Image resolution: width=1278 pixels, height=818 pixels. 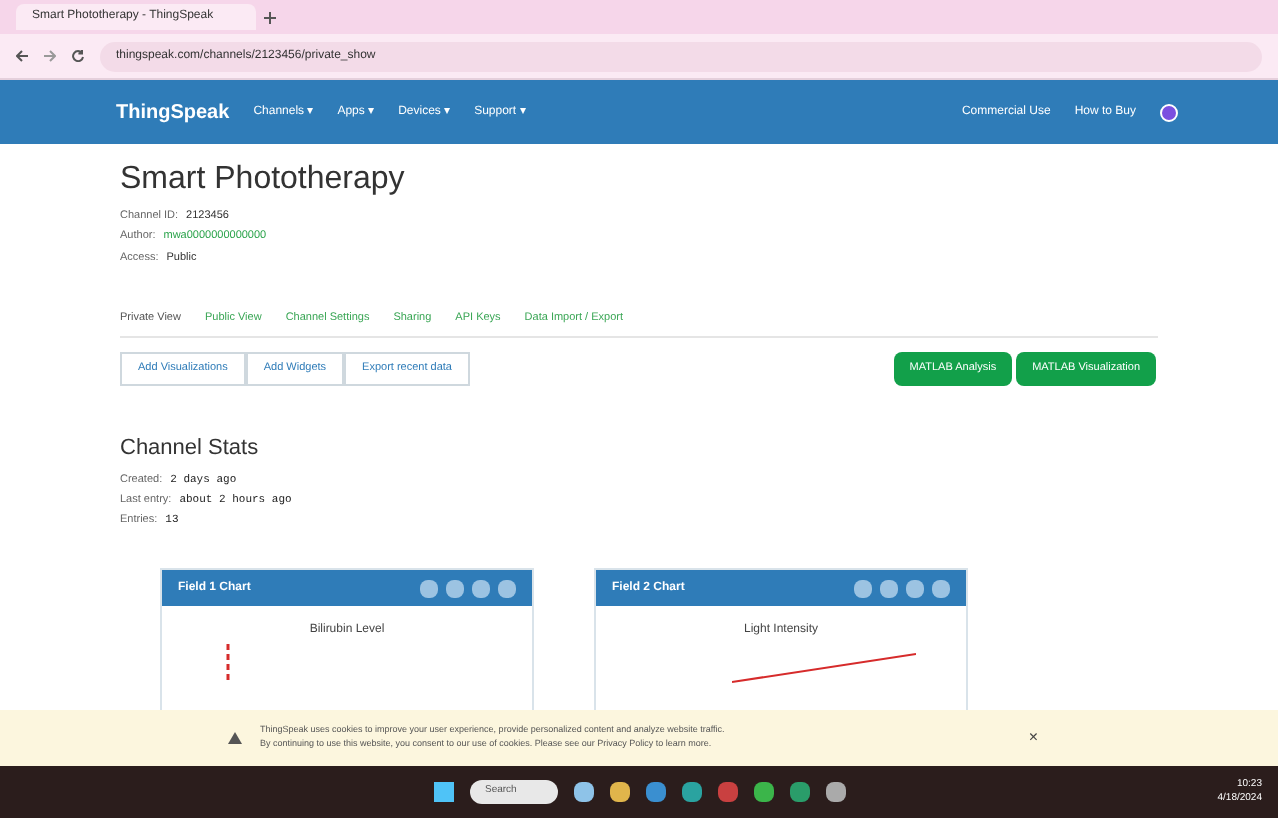 I want to click on reload-icon, so click(x=78, y=56).